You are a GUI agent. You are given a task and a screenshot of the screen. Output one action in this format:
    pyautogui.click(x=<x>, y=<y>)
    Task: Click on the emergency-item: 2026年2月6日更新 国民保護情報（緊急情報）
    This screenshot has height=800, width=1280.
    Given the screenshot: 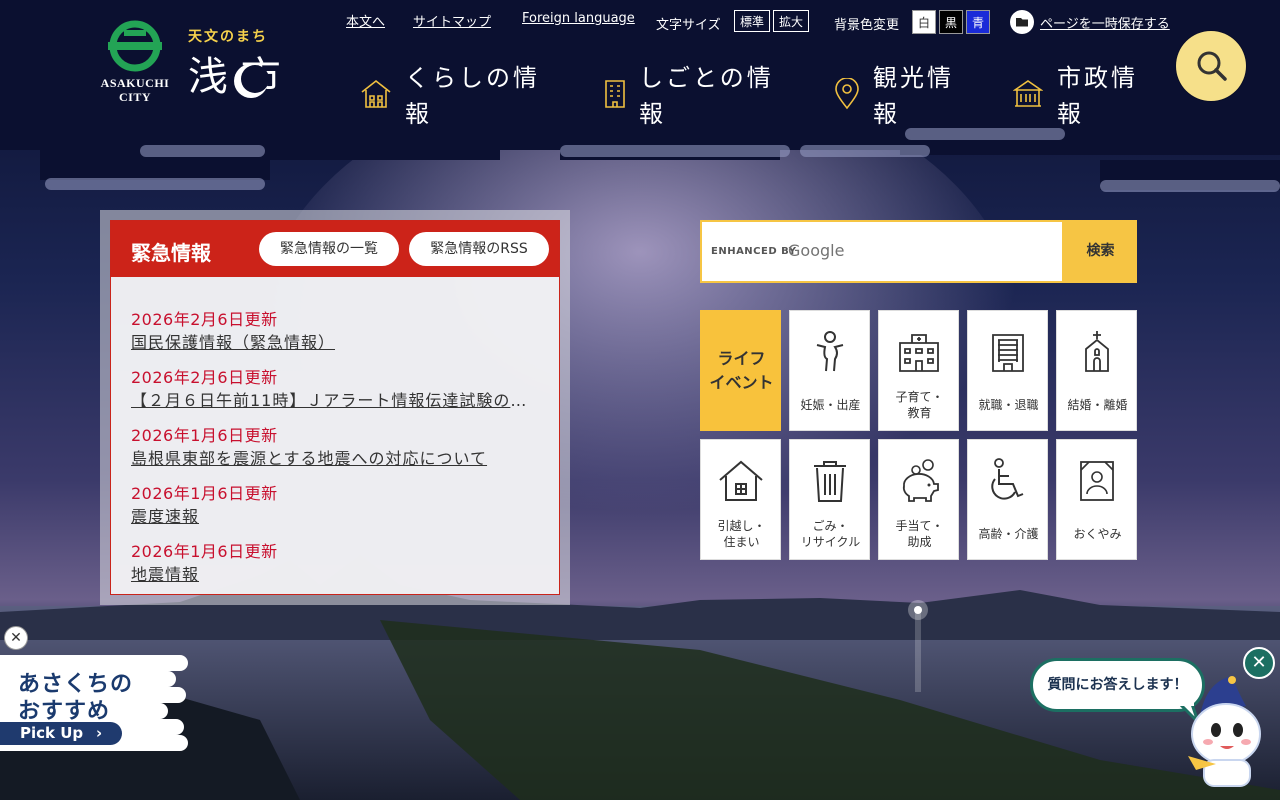 What is the action you would take?
    pyautogui.click(x=336, y=332)
    